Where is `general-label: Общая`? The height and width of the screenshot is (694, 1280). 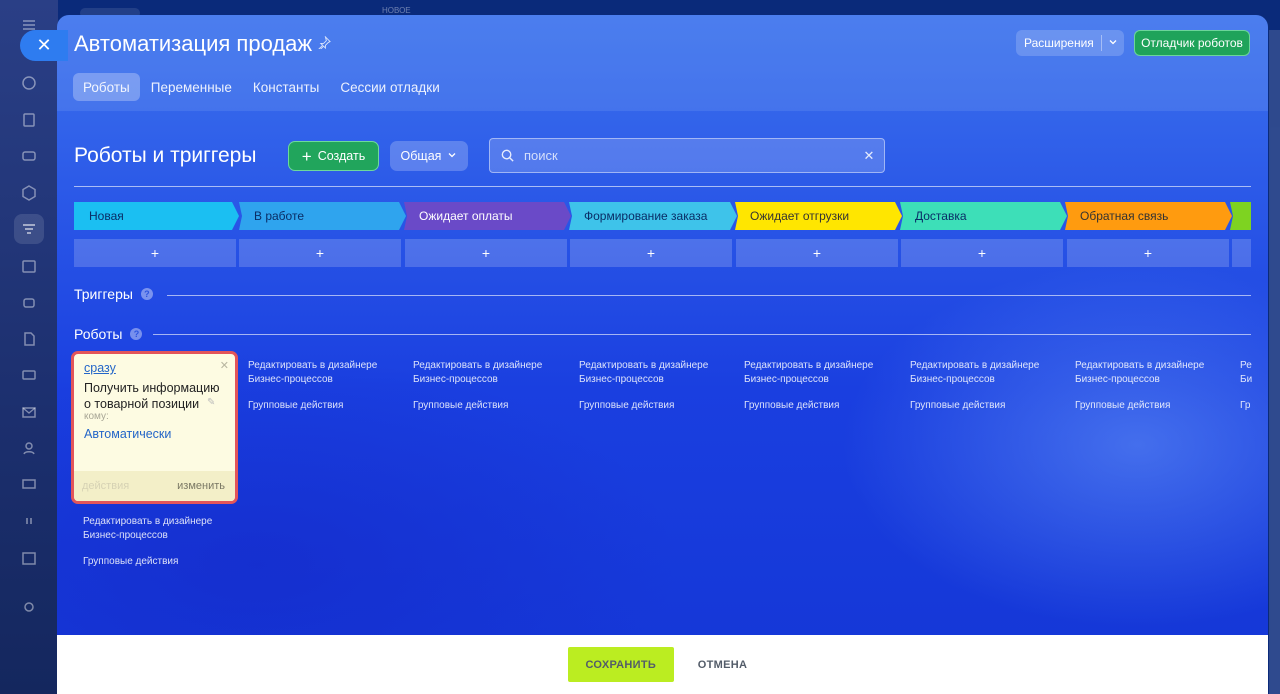
general-label: Общая is located at coordinates (421, 156).